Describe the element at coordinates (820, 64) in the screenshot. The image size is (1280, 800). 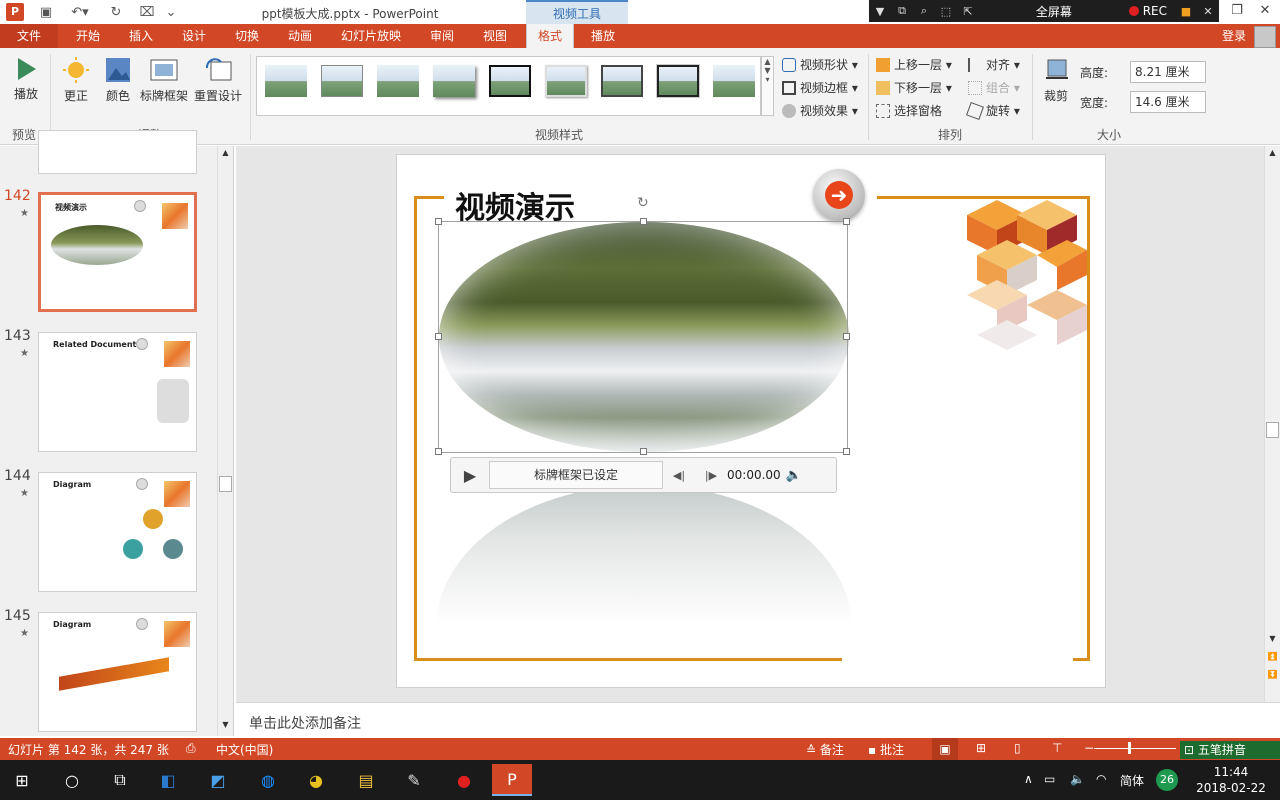
I see `video-shape-button: 视频形状 ▾` at that location.